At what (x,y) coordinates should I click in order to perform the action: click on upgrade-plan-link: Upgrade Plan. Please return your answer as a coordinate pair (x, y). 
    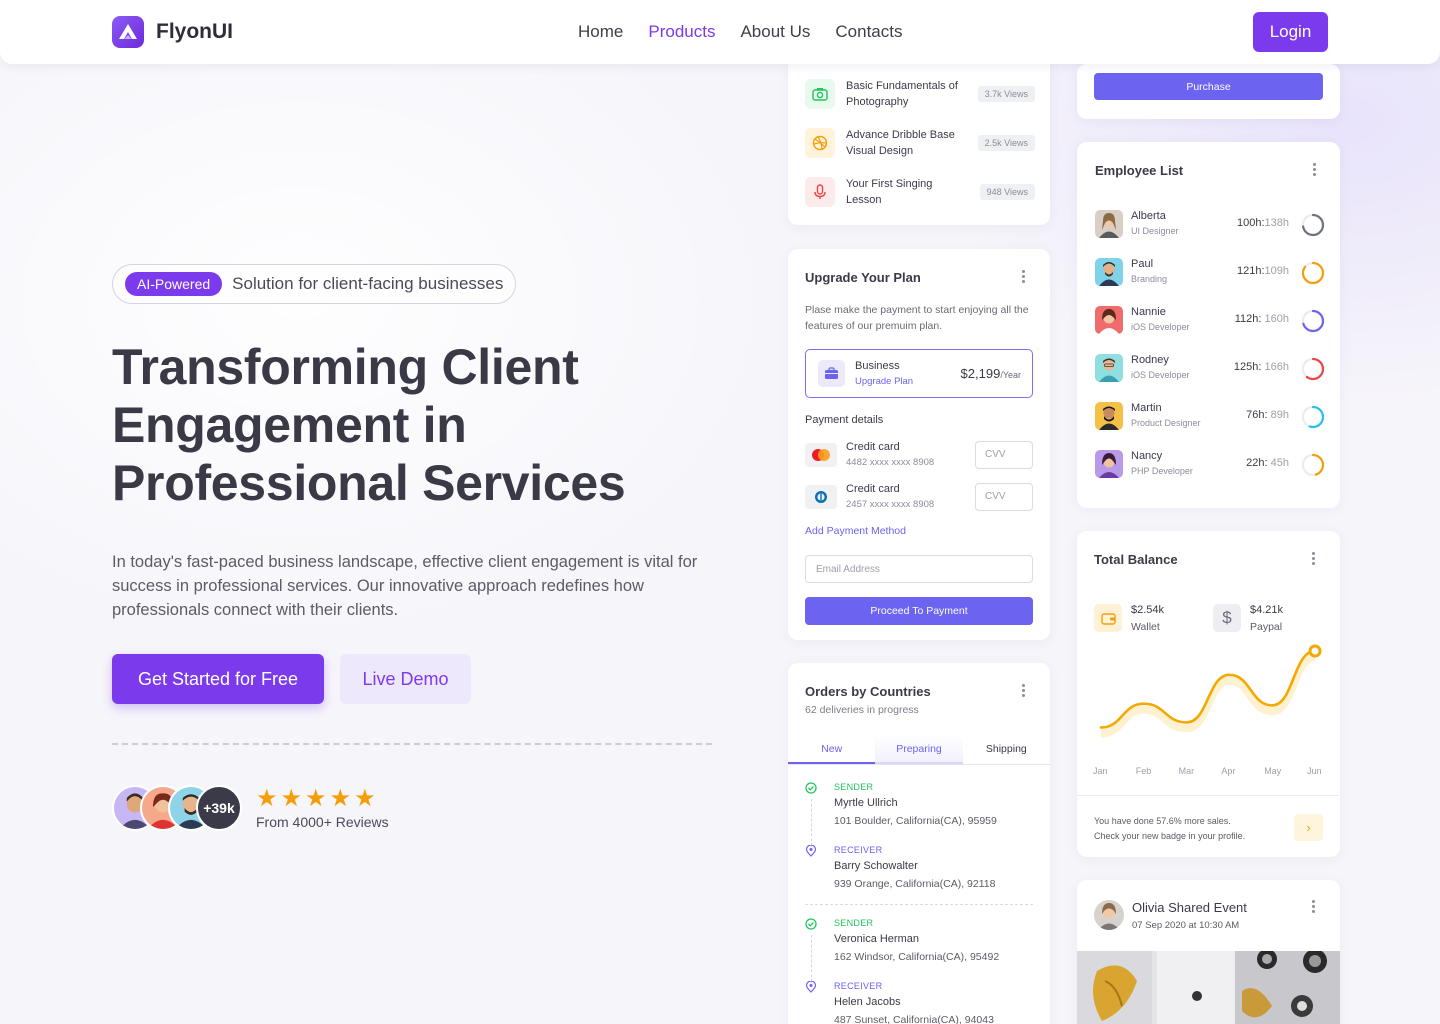
    Looking at the image, I should click on (884, 381).